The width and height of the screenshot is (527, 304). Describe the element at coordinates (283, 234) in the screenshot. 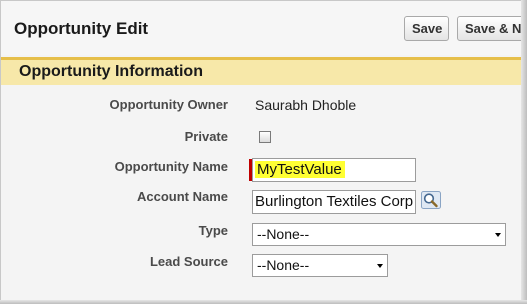

I see `type-selected-value: --None--` at that location.